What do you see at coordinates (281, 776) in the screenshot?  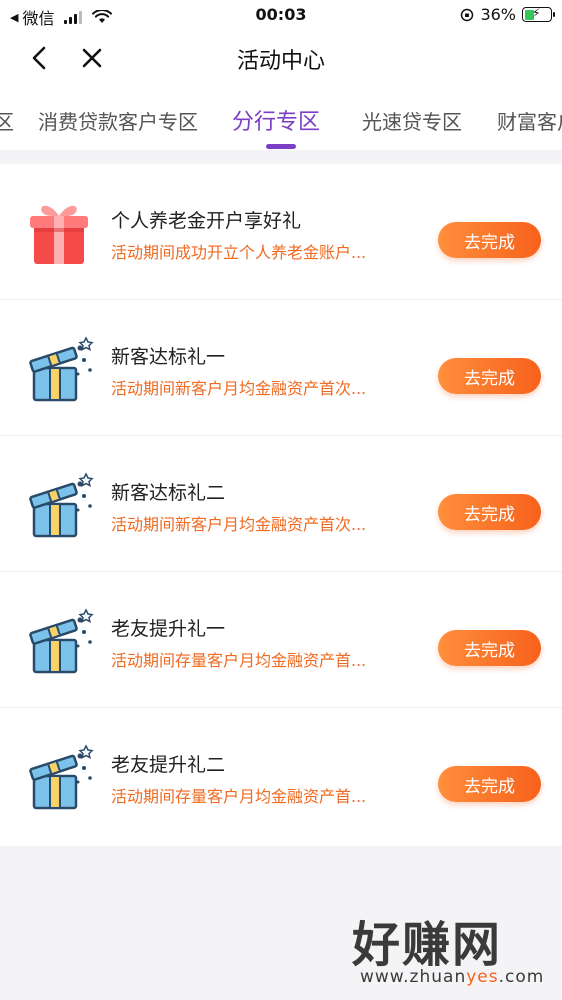 I see `list-item: 老友提升礼二 活动期间存量客户月均金融资产首... 去完成` at bounding box center [281, 776].